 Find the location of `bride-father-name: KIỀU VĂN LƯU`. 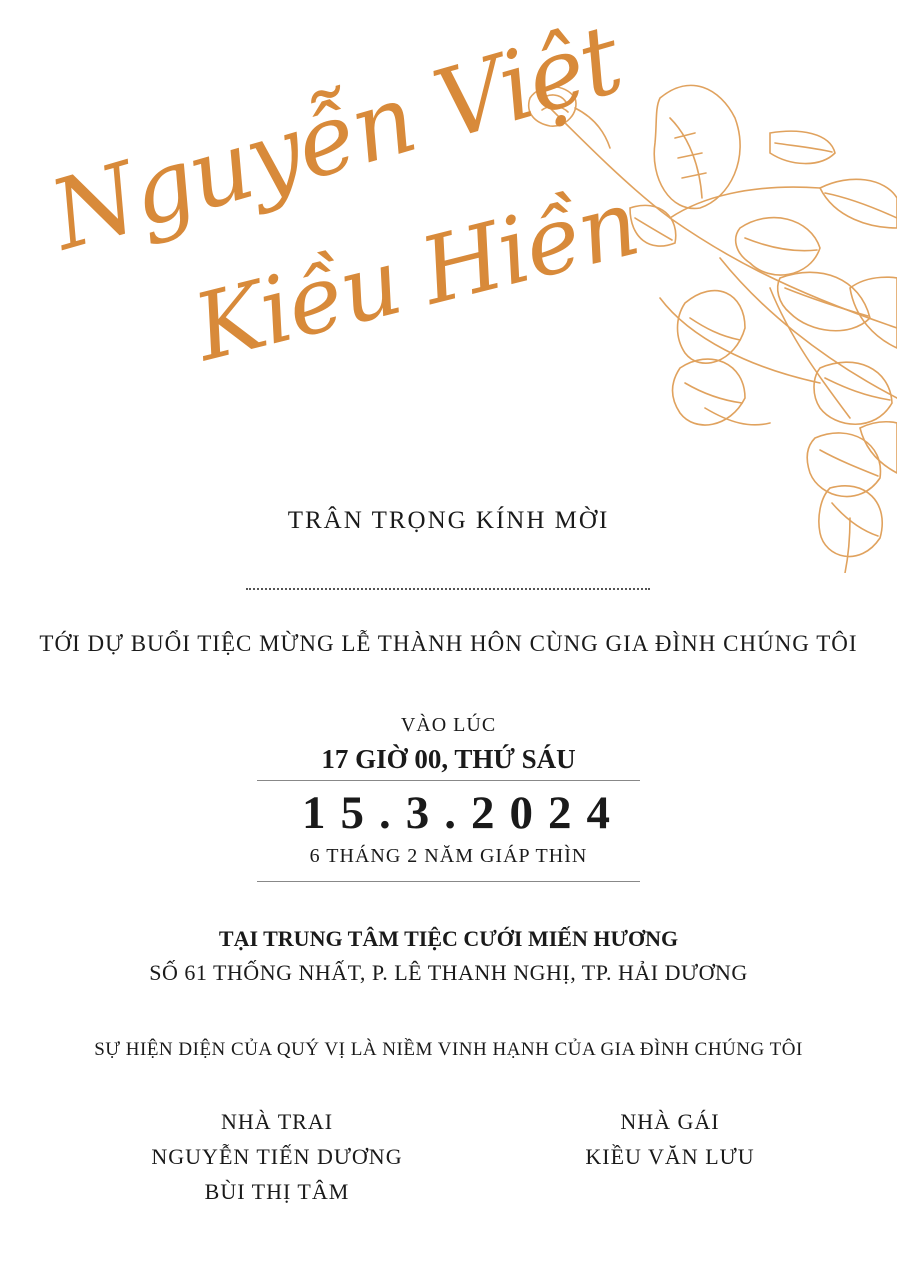

bride-father-name: KIỀU VĂN LƯU is located at coordinates (670, 1156).